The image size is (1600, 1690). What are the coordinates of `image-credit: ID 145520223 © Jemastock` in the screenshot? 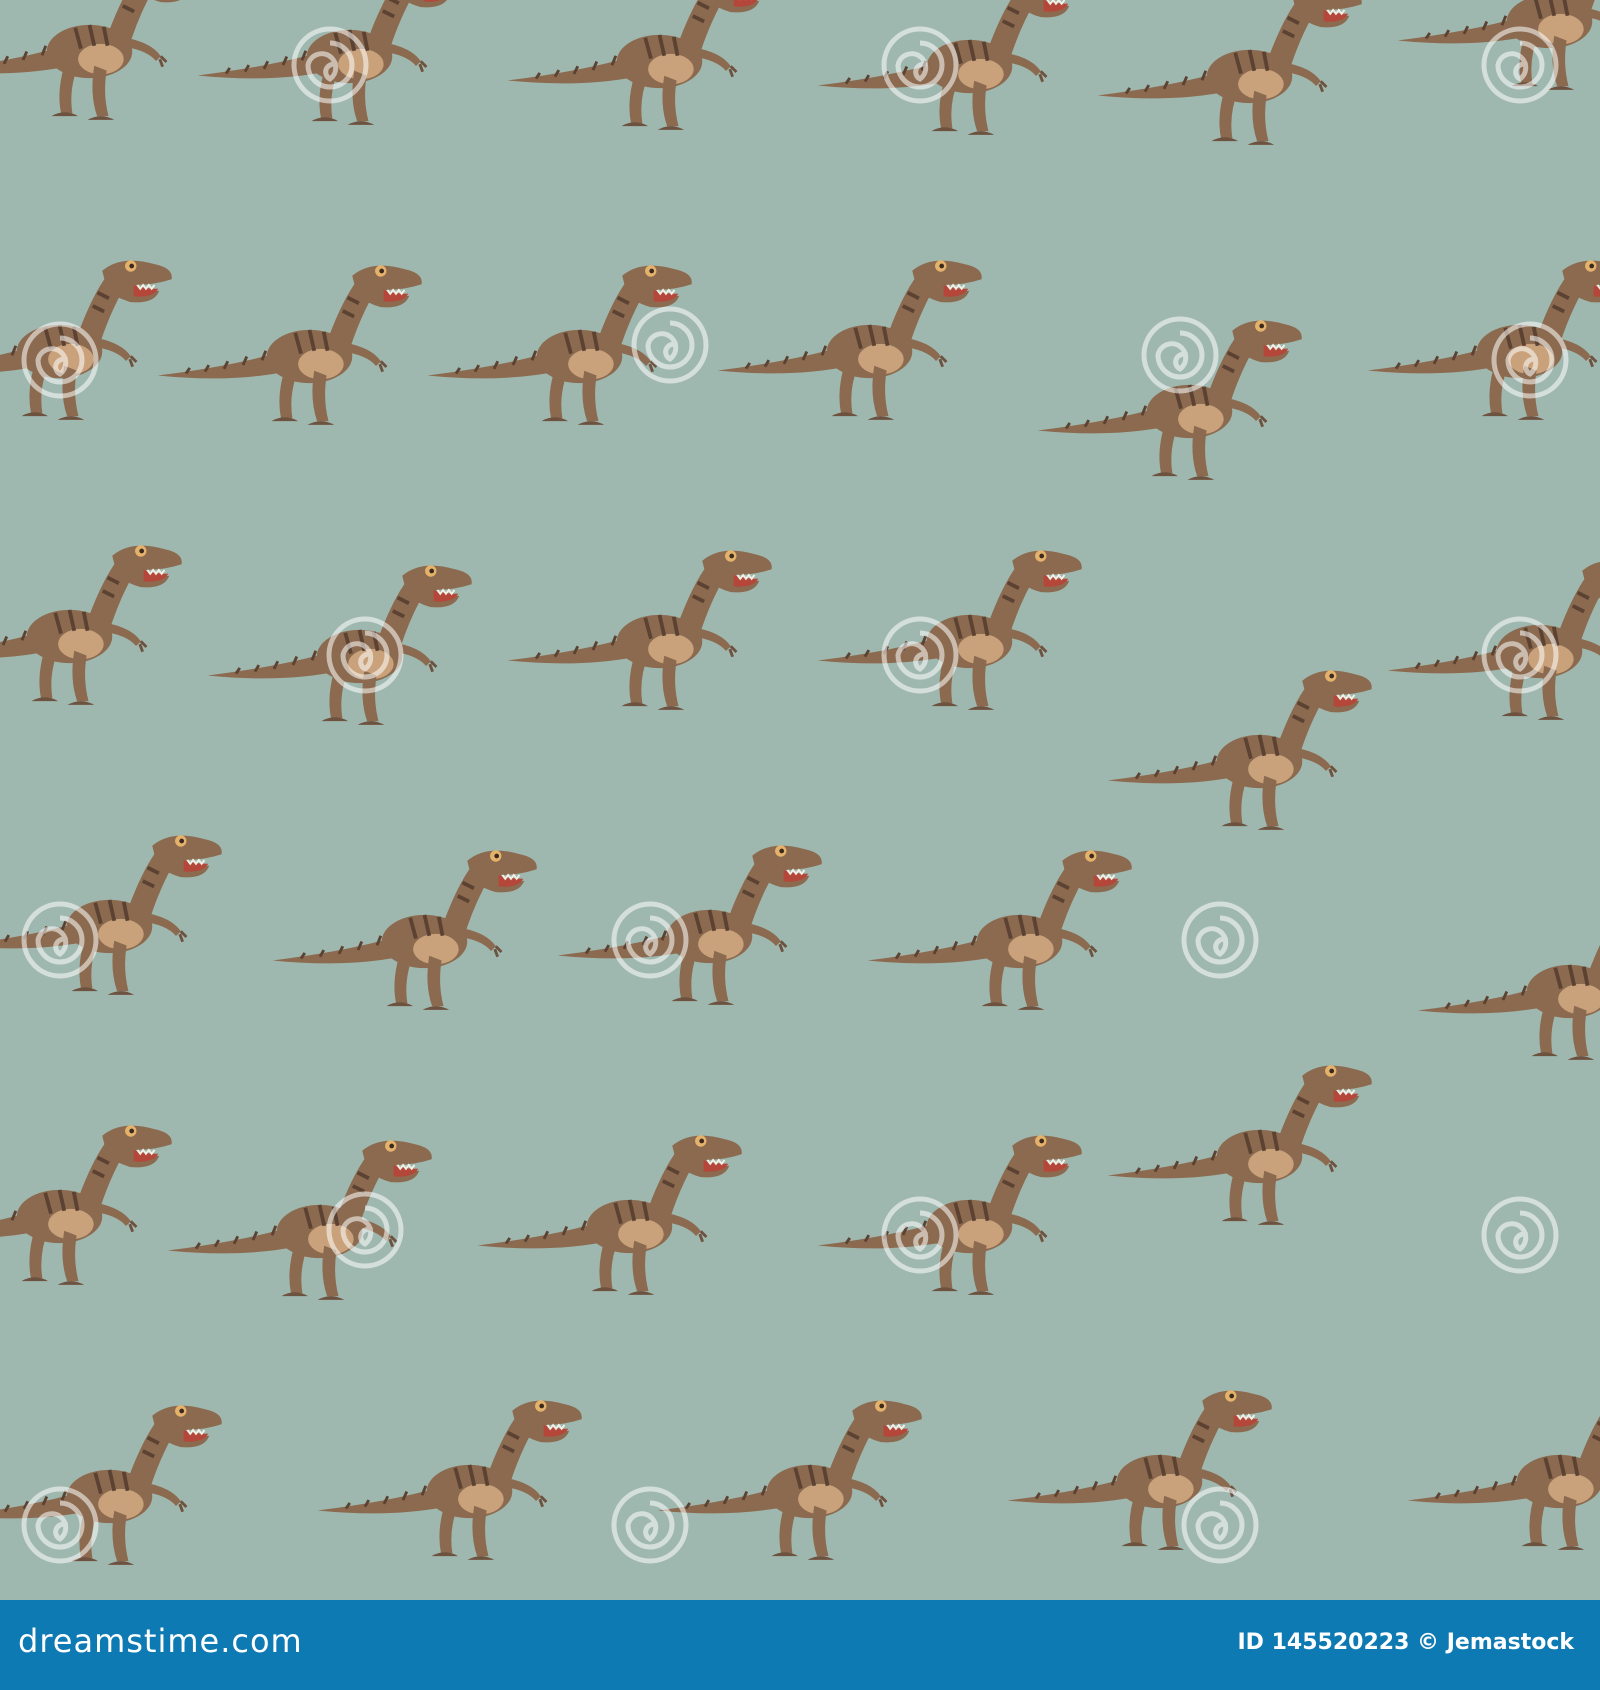 It's located at (1406, 1642).